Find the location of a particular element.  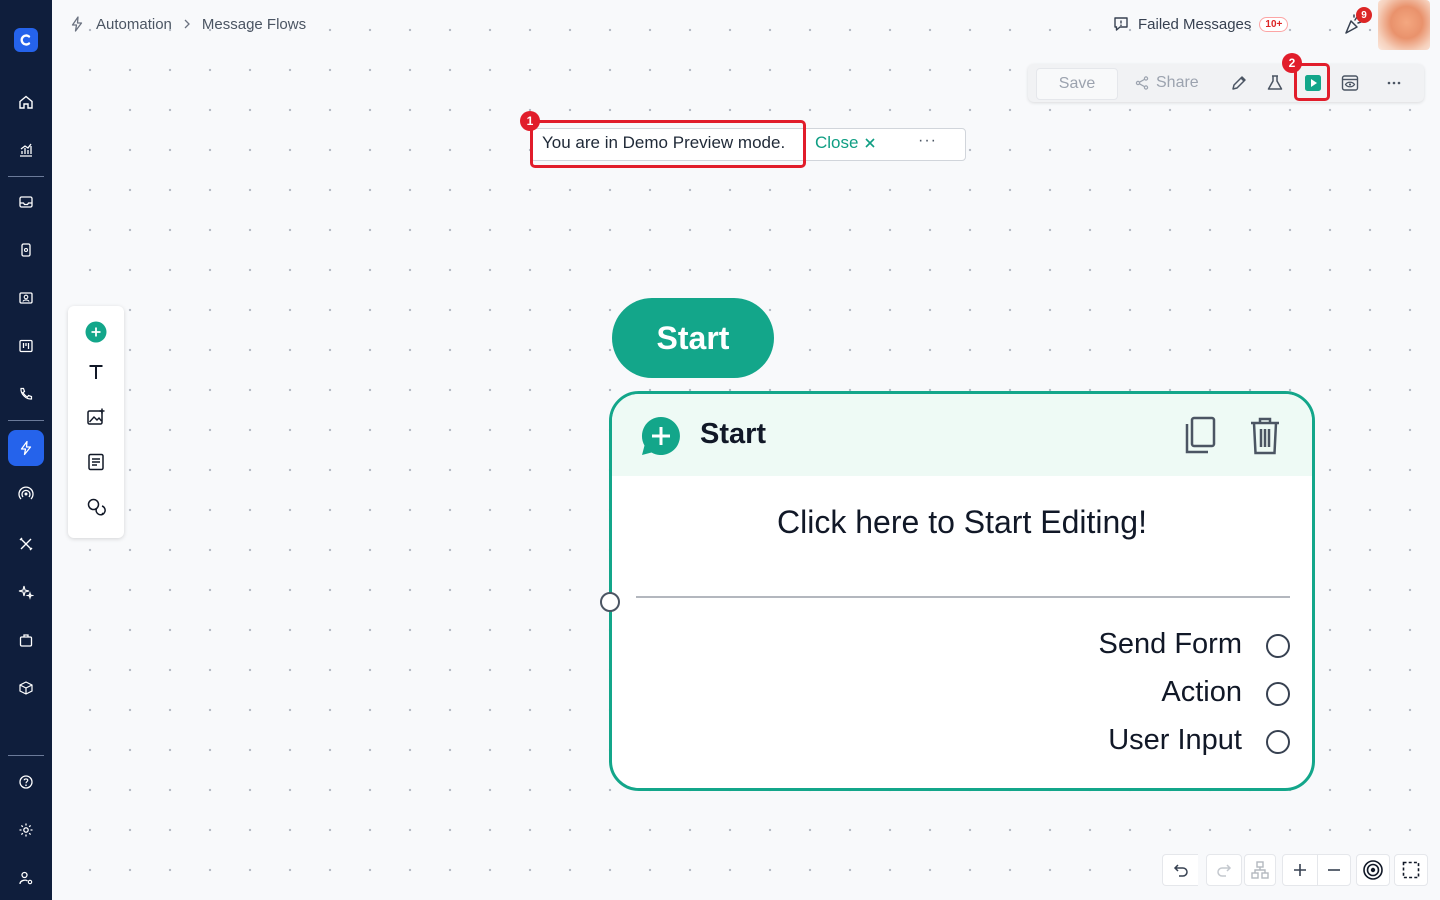

add-image-button is located at coordinates (96, 417).